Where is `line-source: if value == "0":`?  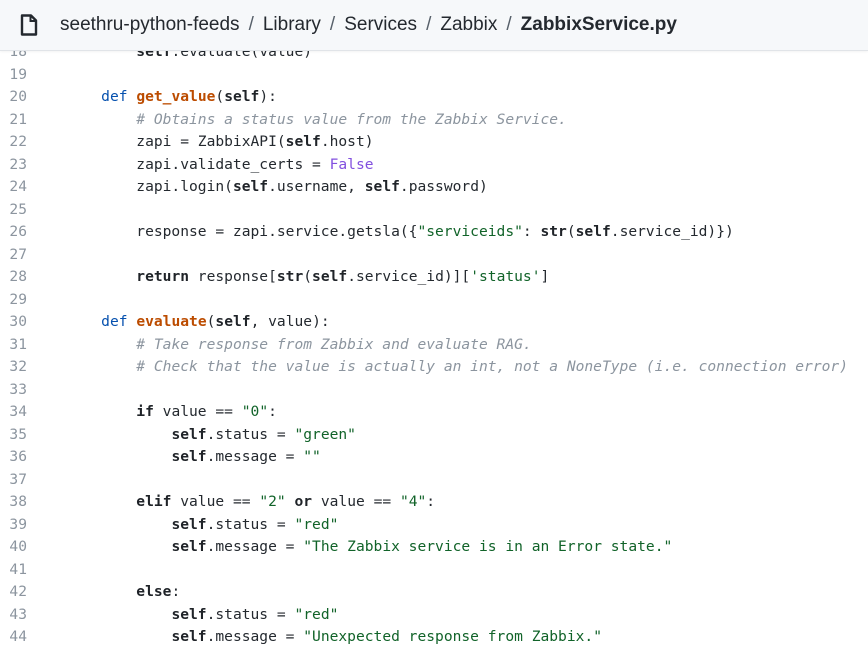 line-source: if value == "0": is located at coordinates (171, 412).